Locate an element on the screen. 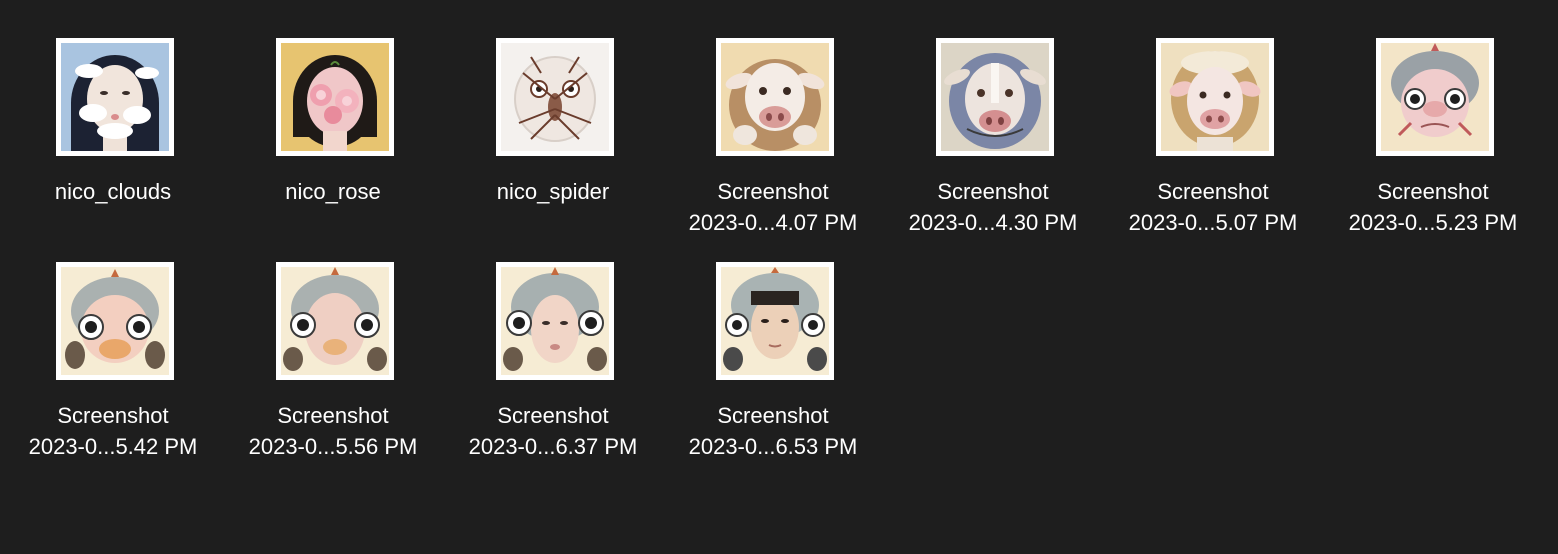 This screenshot has height=554, width=1558. file-name-line1: nico_spider is located at coordinates (553, 191).